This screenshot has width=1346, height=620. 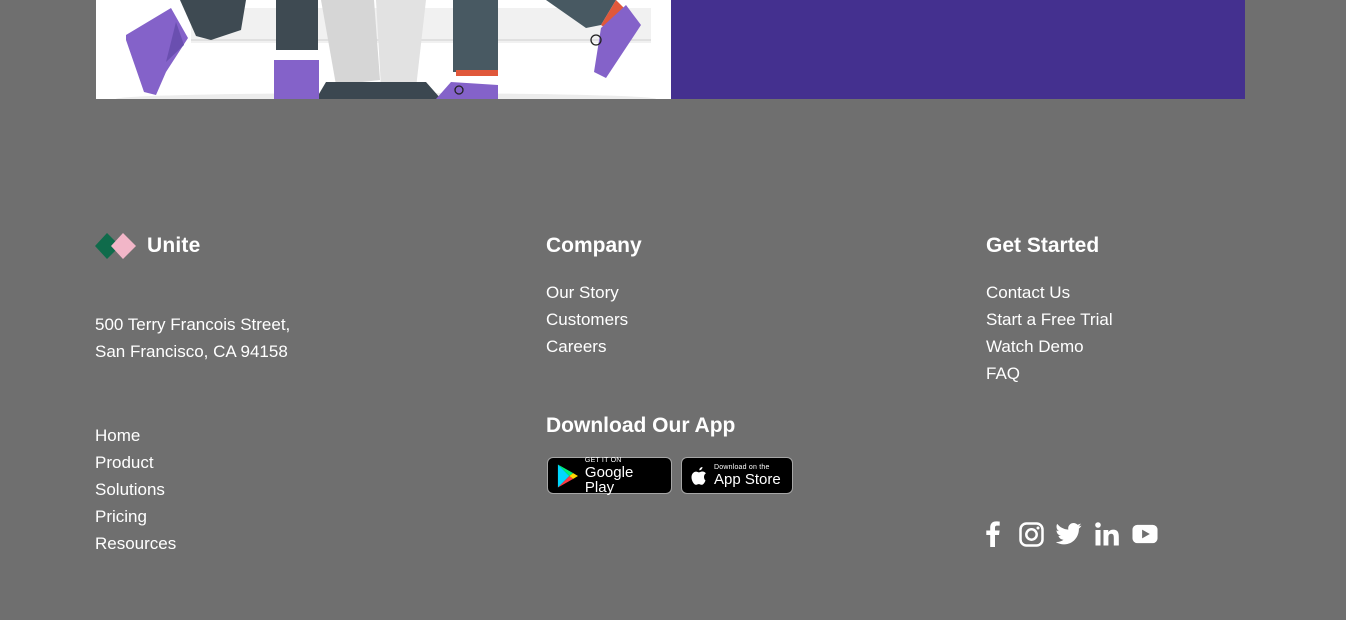 What do you see at coordinates (135, 543) in the screenshot?
I see `nav-link-resources: Resources` at bounding box center [135, 543].